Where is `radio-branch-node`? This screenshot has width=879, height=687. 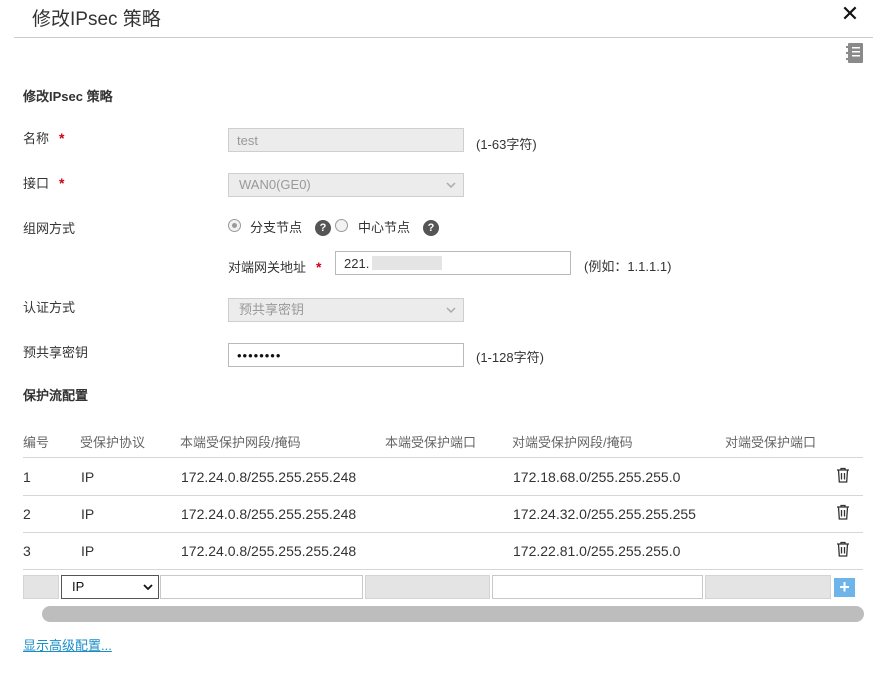 radio-branch-node is located at coordinates (234, 225).